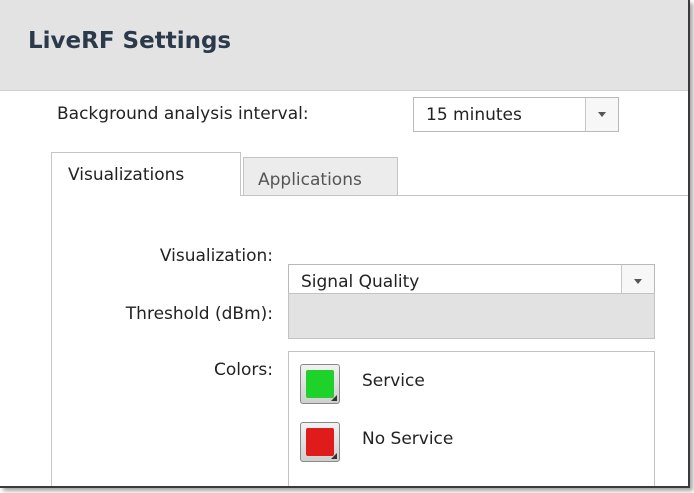  What do you see at coordinates (360, 282) in the screenshot?
I see `visualization-select-value: Signal Quality` at bounding box center [360, 282].